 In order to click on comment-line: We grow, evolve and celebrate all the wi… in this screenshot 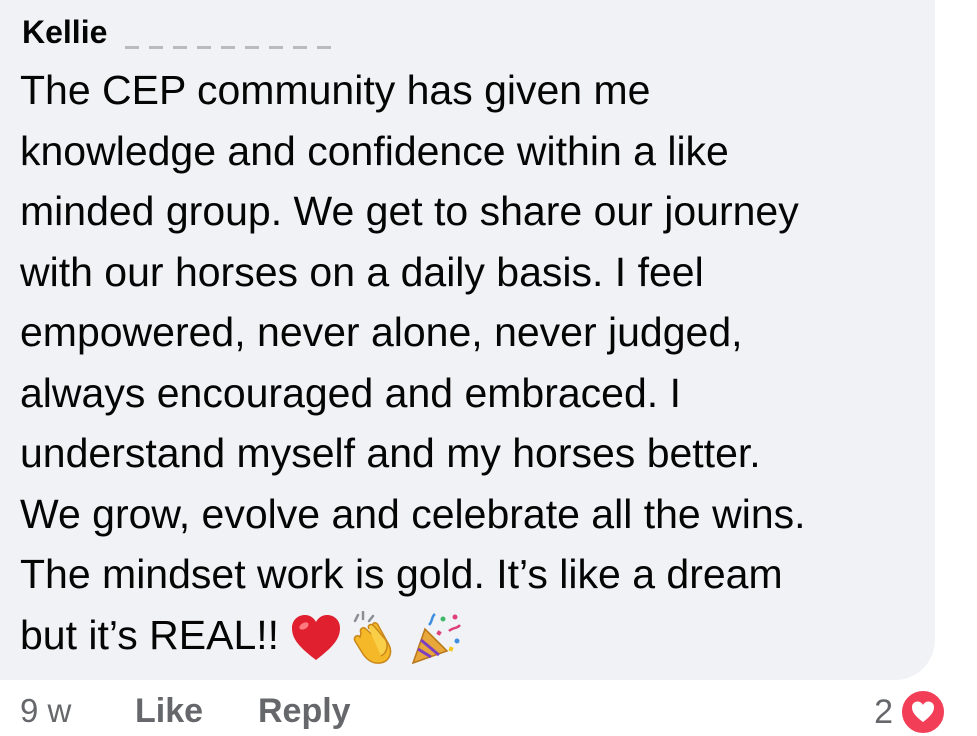, I will do `click(413, 513)`.